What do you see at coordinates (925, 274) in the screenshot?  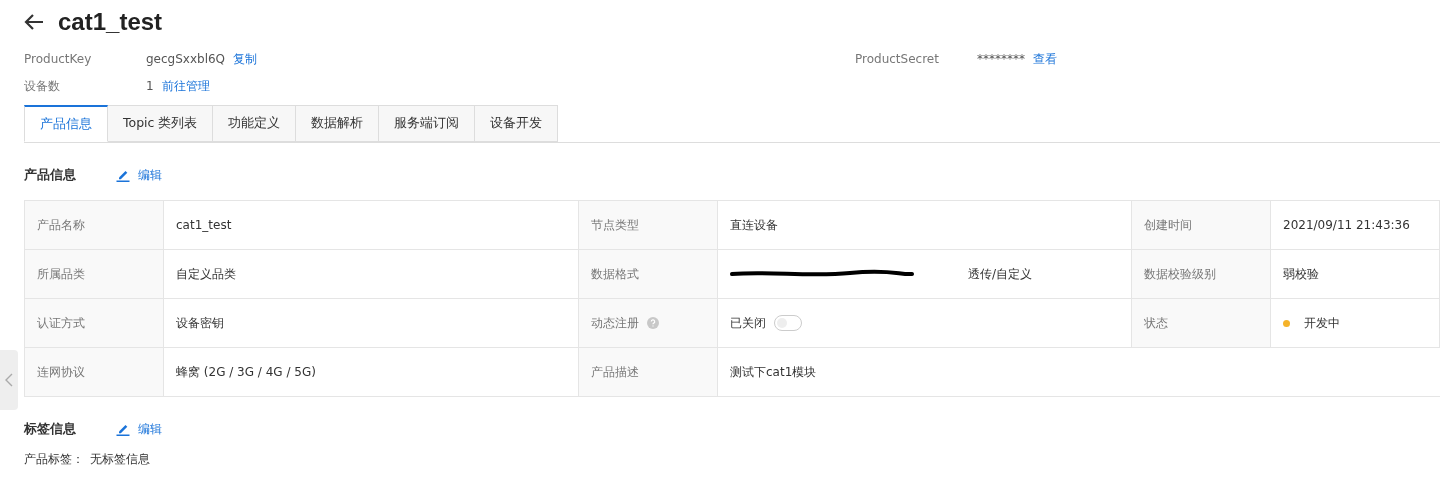 I see `value-cell: 透传/自定义` at bounding box center [925, 274].